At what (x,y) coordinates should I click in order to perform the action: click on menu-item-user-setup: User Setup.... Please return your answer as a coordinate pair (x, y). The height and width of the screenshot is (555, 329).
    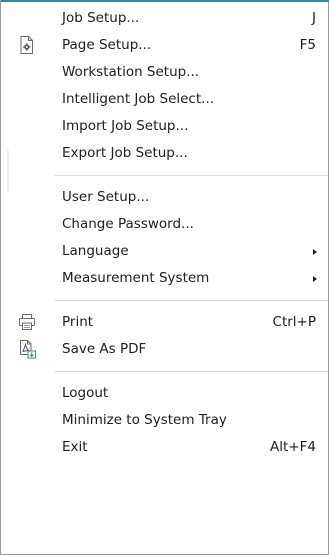
    Looking at the image, I should click on (164, 197).